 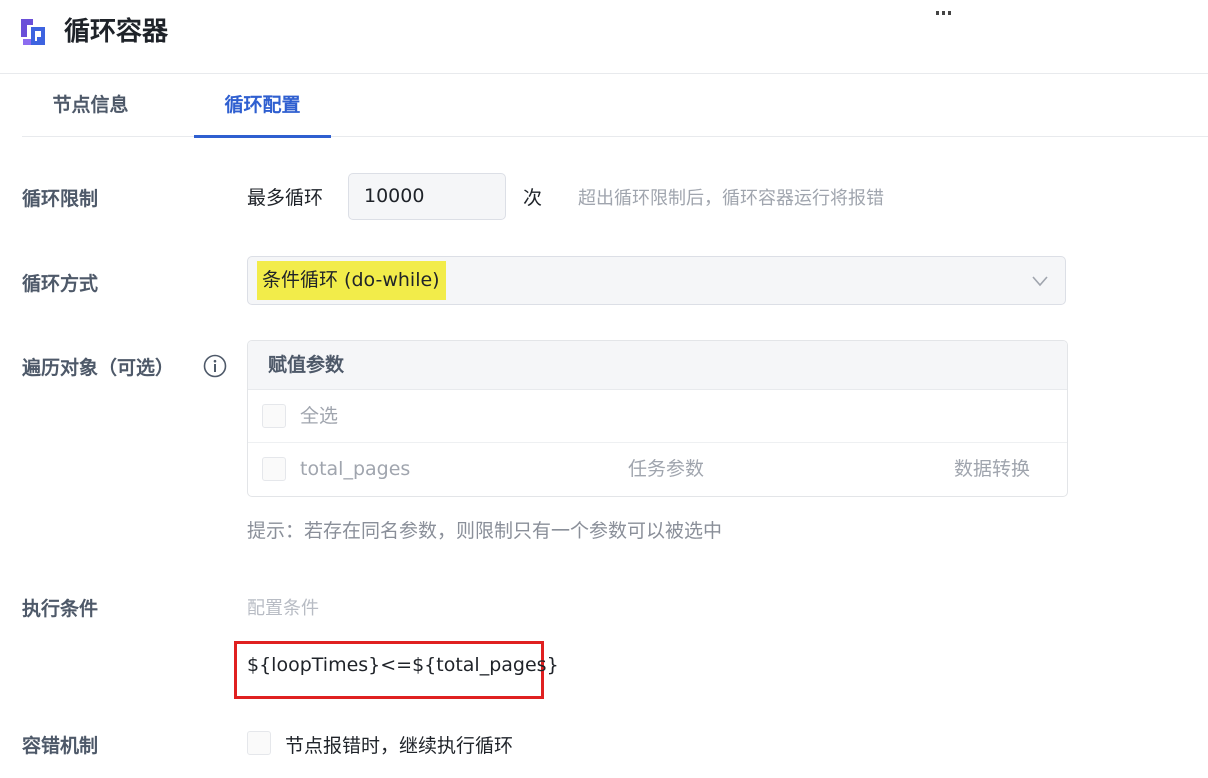 I want to click on data-transform-link: 数据转换, so click(x=992, y=469).